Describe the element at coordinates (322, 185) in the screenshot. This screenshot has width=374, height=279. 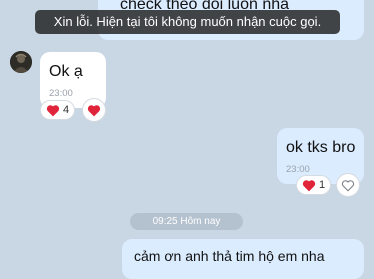
I see `reaction-count: 1` at that location.